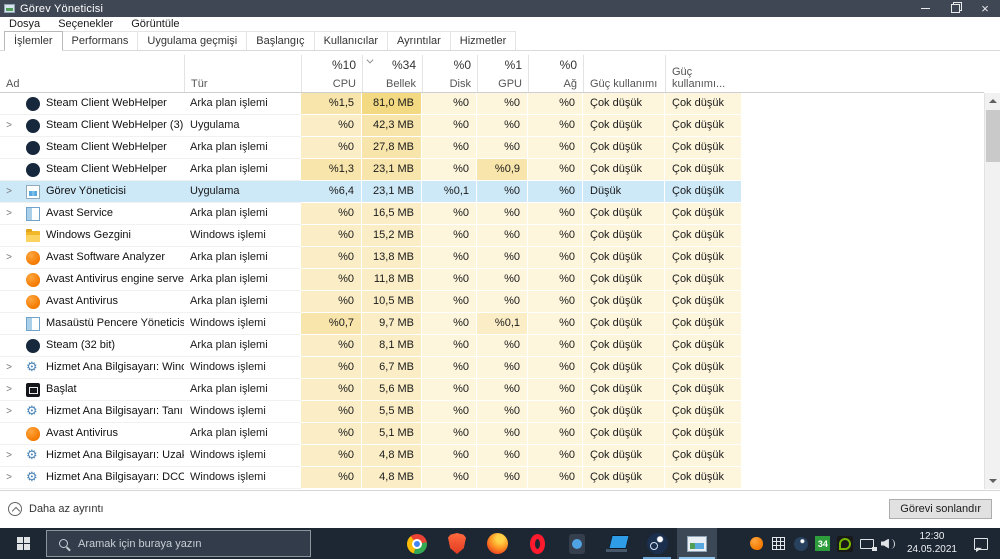 This screenshot has height=559, width=1000. Describe the element at coordinates (697, 543) in the screenshot. I see `taskbar-app-taskmgr` at that location.